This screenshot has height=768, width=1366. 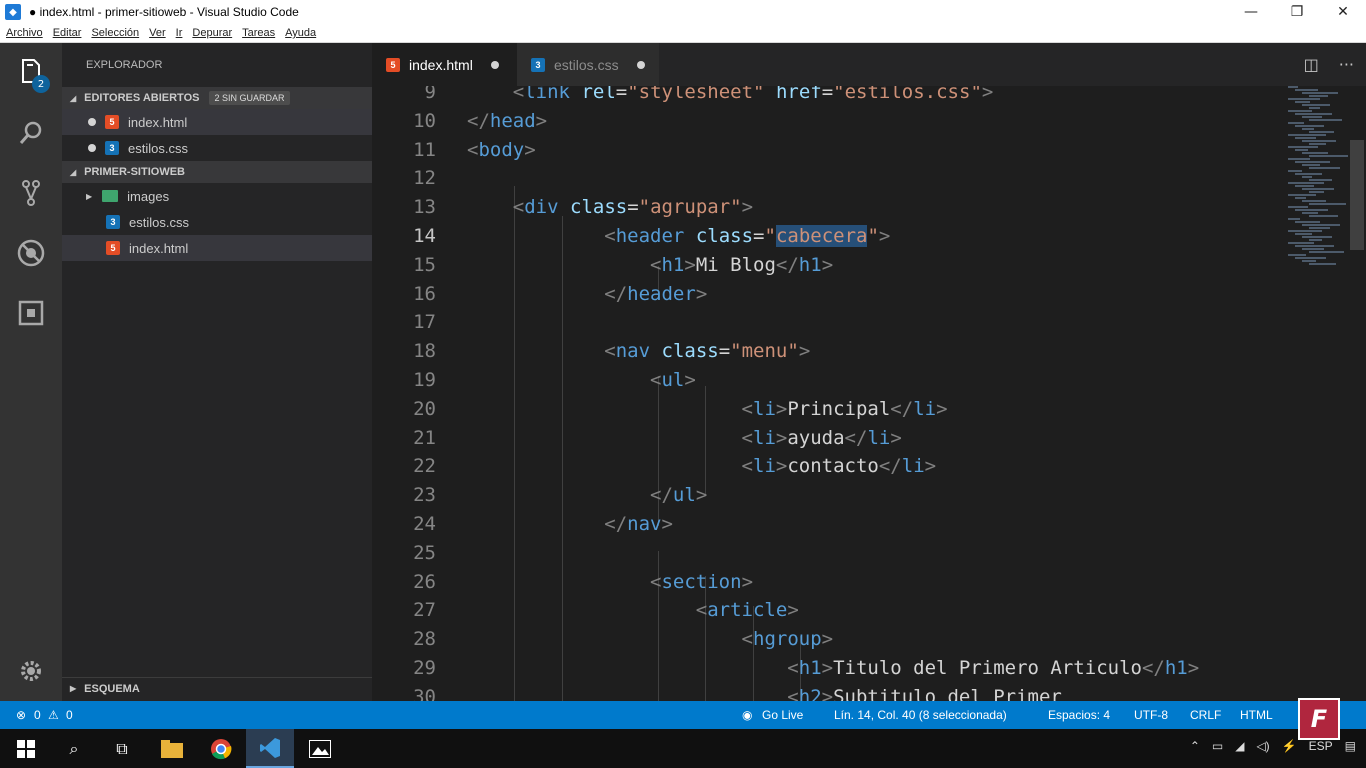 What do you see at coordinates (24, 33) in the screenshot?
I see `menu-archivo: Archivo` at bounding box center [24, 33].